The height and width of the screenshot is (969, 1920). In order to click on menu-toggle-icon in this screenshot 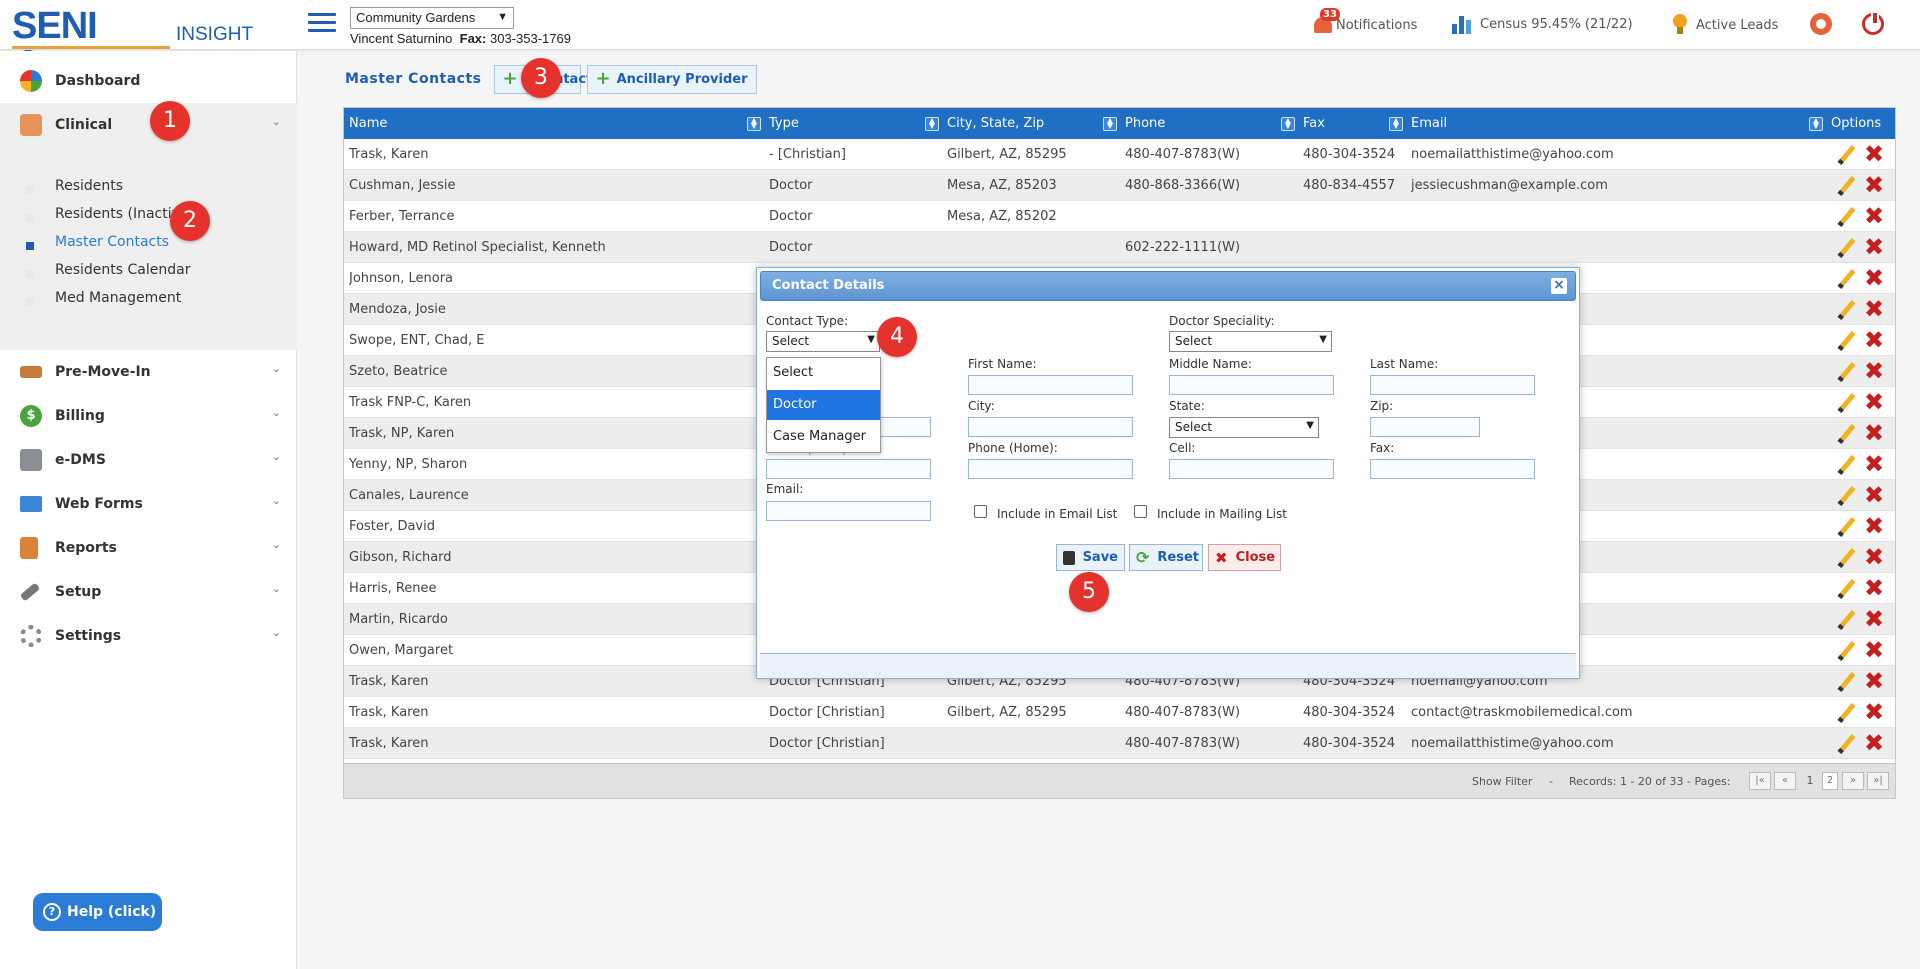, I will do `click(322, 24)`.